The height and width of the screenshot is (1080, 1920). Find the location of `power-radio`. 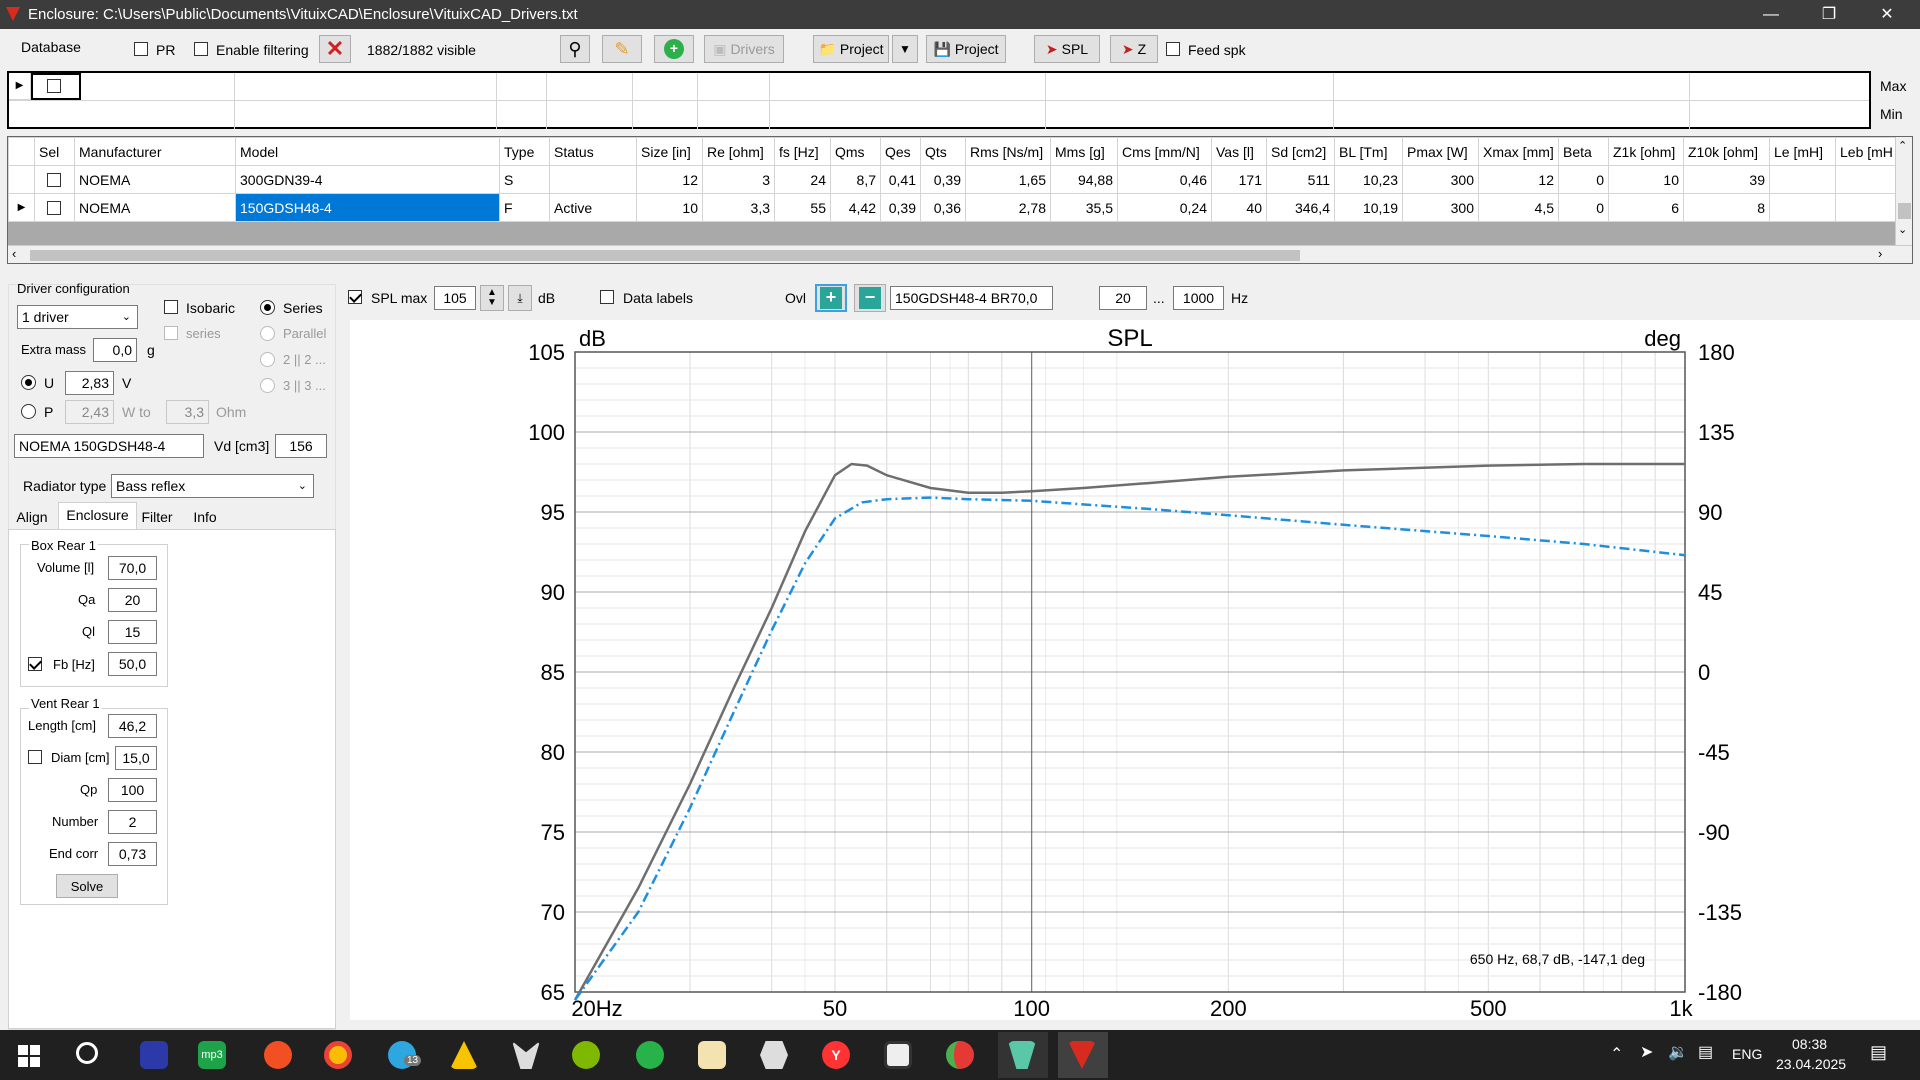

power-radio is located at coordinates (28, 411).